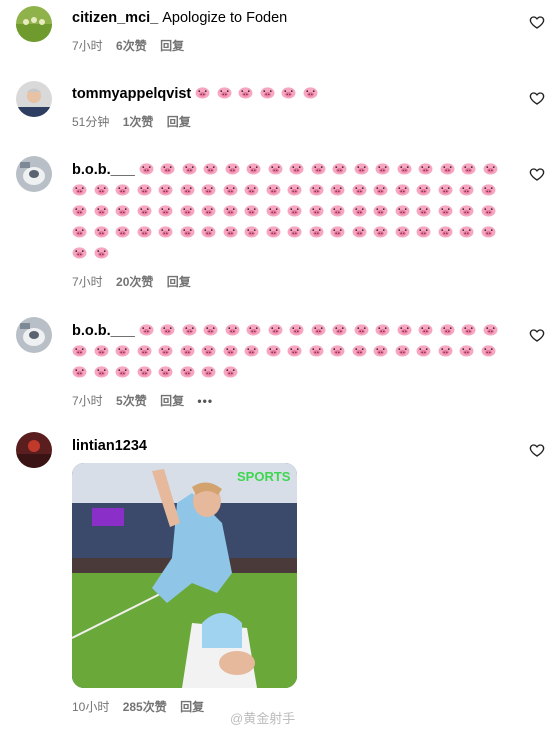  What do you see at coordinates (288, 212) in the screenshot?
I see `pig-emoji-row` at bounding box center [288, 212].